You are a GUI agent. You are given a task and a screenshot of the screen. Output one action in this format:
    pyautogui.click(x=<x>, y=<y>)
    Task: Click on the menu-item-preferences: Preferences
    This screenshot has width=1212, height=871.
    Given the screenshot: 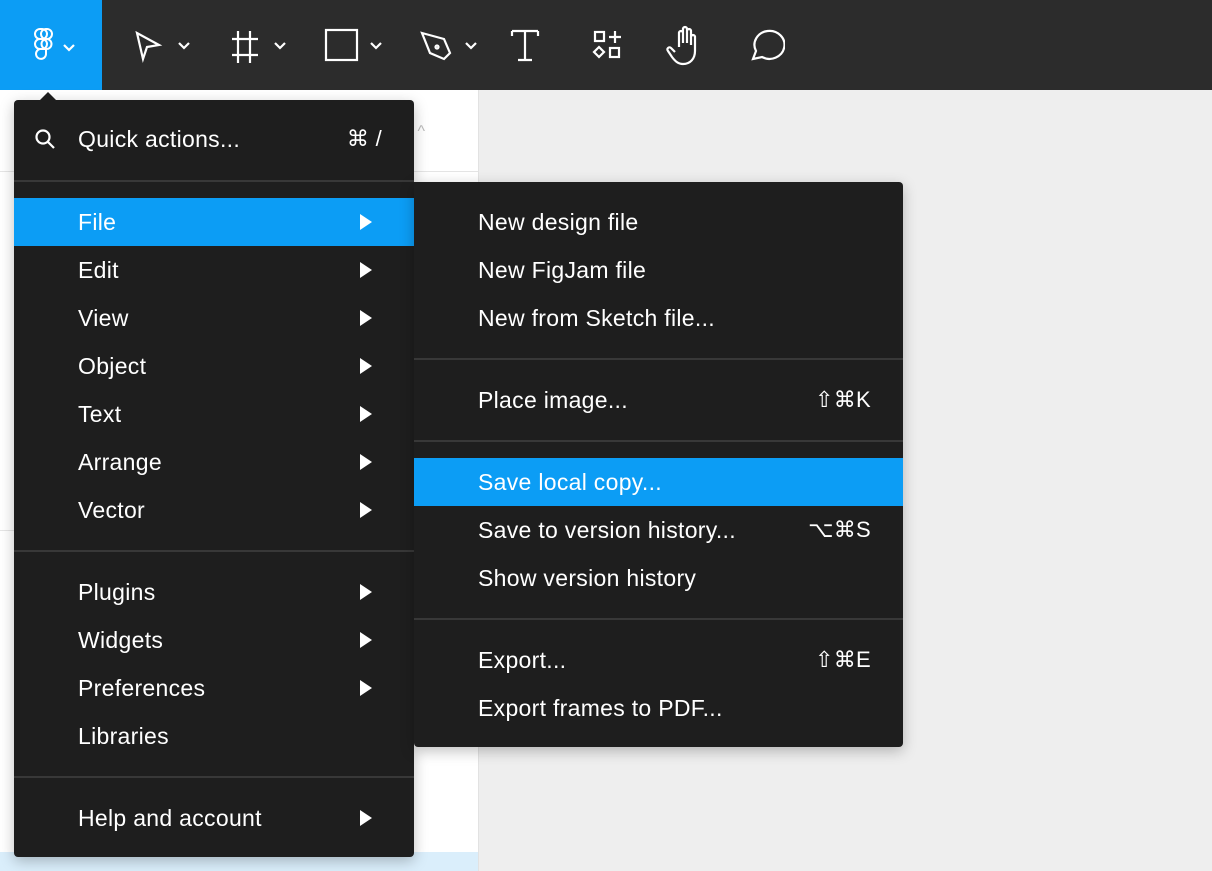 What is the action you would take?
    pyautogui.click(x=214, y=688)
    